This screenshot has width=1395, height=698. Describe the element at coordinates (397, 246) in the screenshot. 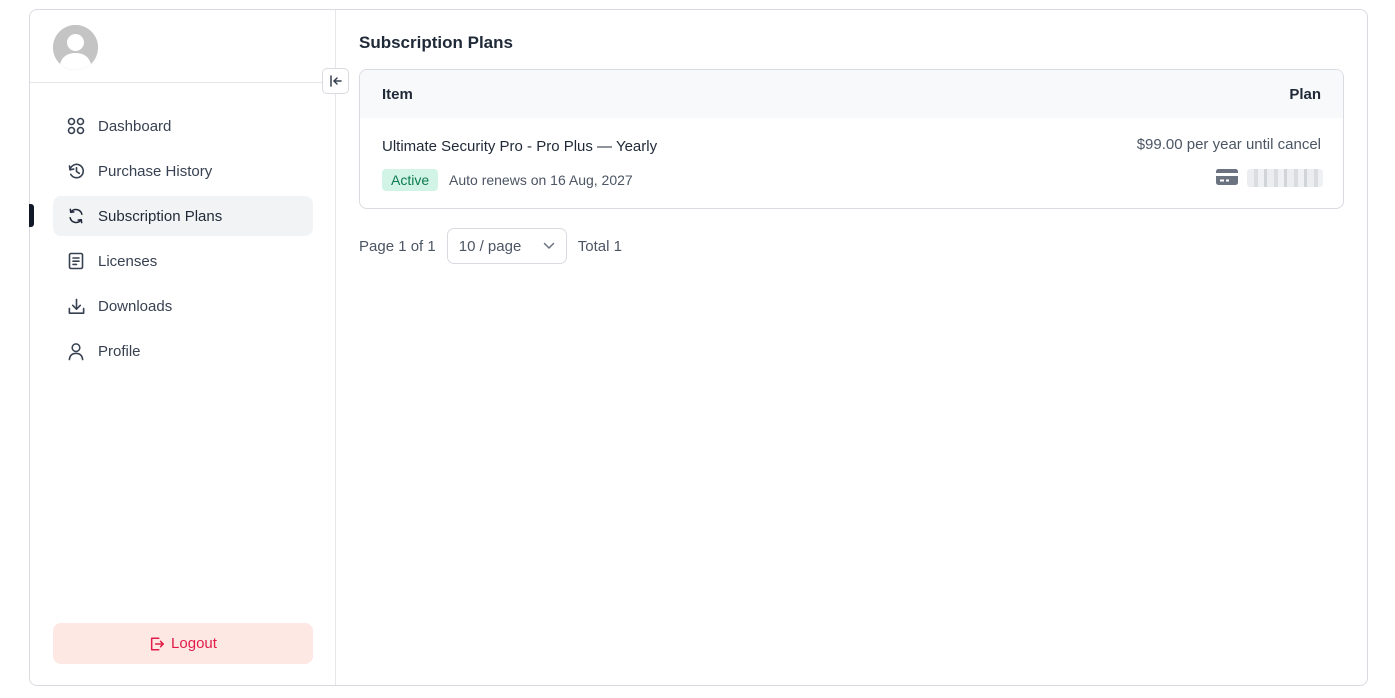

I see `page-indicator: Page 1 of 1` at that location.